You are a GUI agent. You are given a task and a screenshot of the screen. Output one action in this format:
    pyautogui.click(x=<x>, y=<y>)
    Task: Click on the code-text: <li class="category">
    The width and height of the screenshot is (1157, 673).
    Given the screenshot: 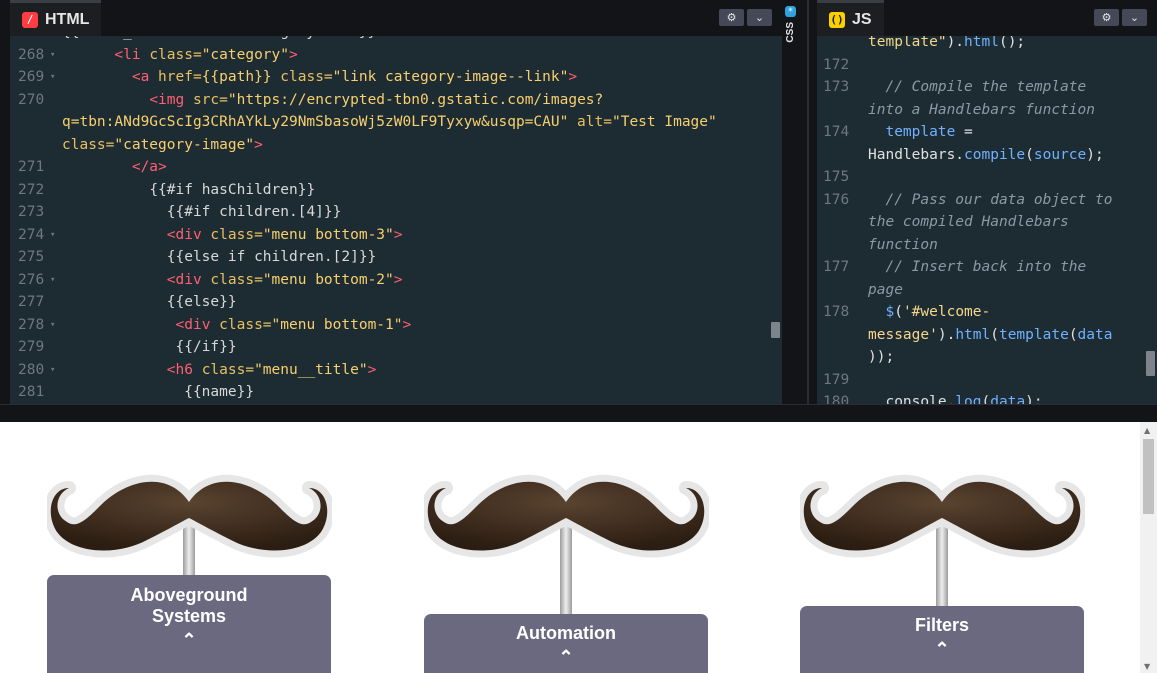 What is the action you would take?
    pyautogui.click(x=179, y=55)
    